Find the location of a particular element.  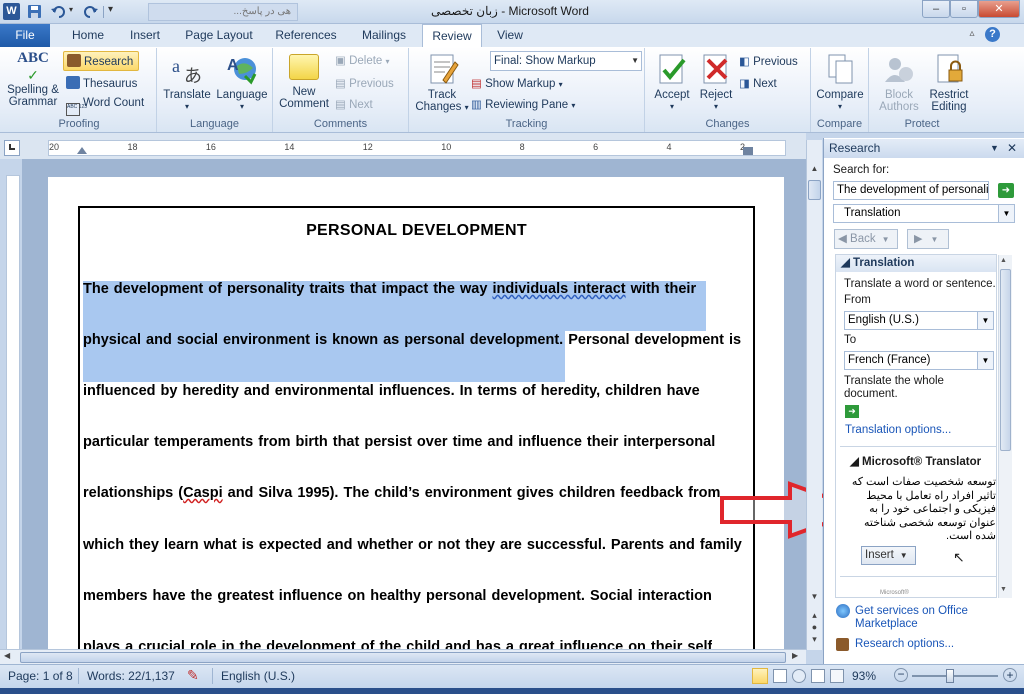

zoom-level: 93% is located at coordinates (864, 676).